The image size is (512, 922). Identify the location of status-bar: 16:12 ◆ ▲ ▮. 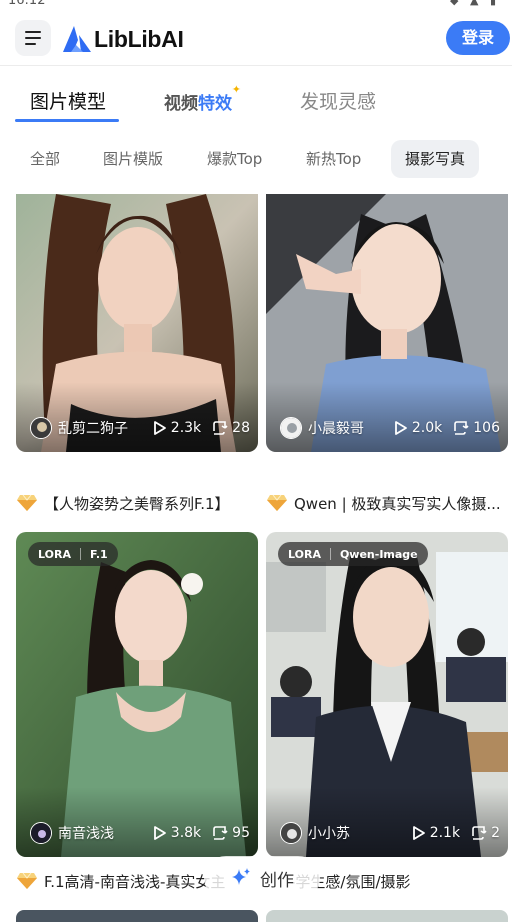
(256, 7).